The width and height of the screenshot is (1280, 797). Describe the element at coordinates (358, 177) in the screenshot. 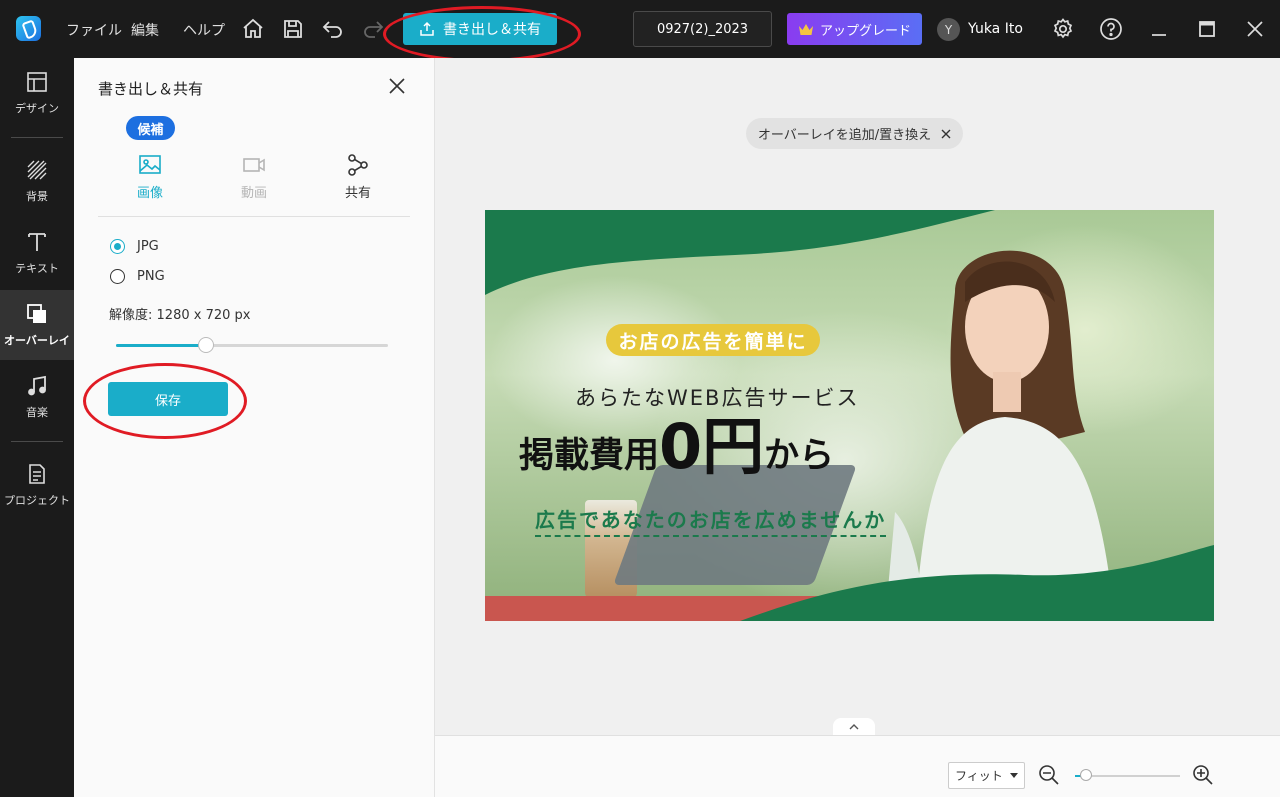

I see `tab-share: 共有` at that location.